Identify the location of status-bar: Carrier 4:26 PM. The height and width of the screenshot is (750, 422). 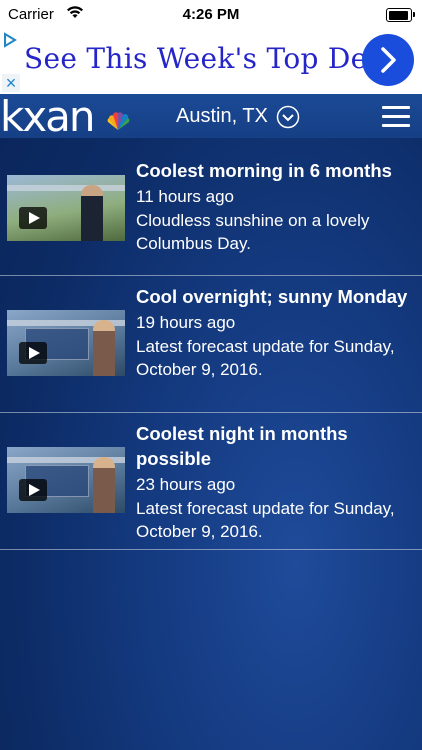
(211, 14).